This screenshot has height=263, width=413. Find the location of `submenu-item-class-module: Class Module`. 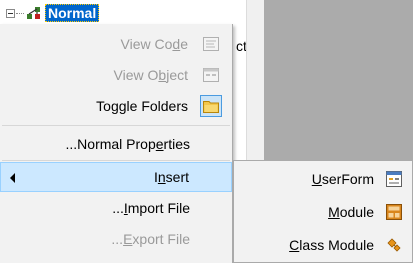

submenu-item-class-module: Class Module is located at coordinates (323, 245).